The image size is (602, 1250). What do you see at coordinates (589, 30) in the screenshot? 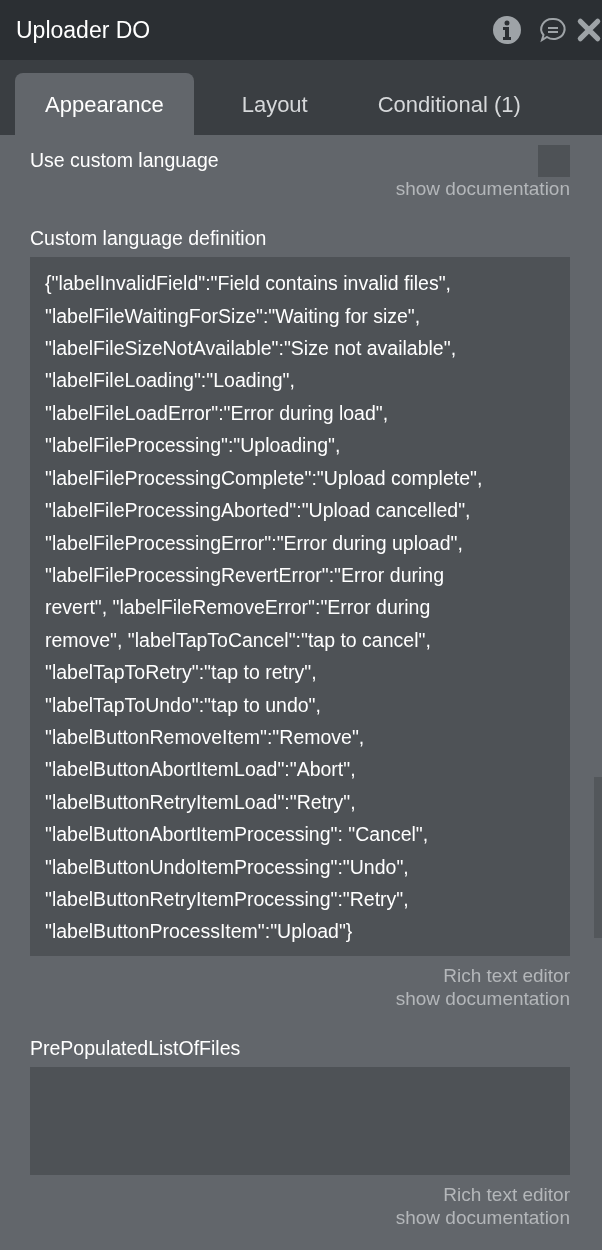
I see `close-icon` at bounding box center [589, 30].